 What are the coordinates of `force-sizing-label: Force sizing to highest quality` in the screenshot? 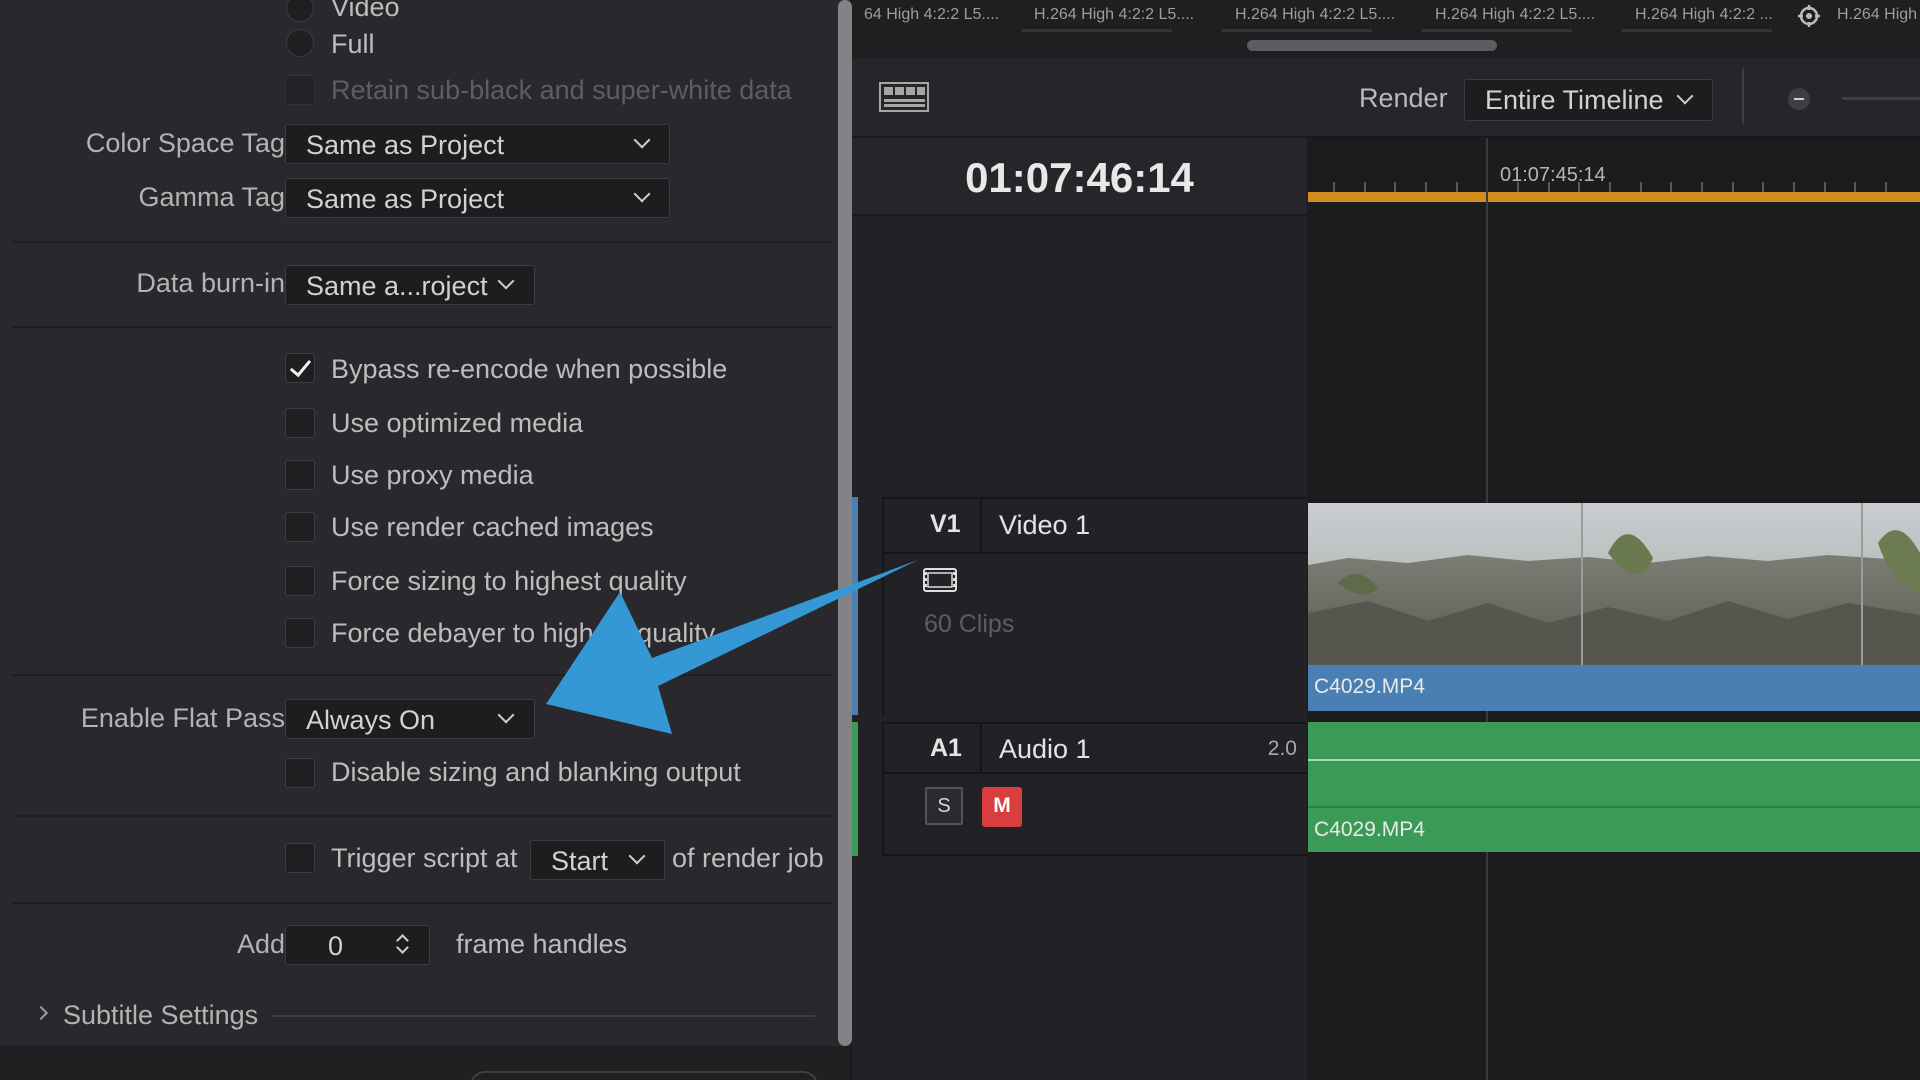 It's located at (509, 581).